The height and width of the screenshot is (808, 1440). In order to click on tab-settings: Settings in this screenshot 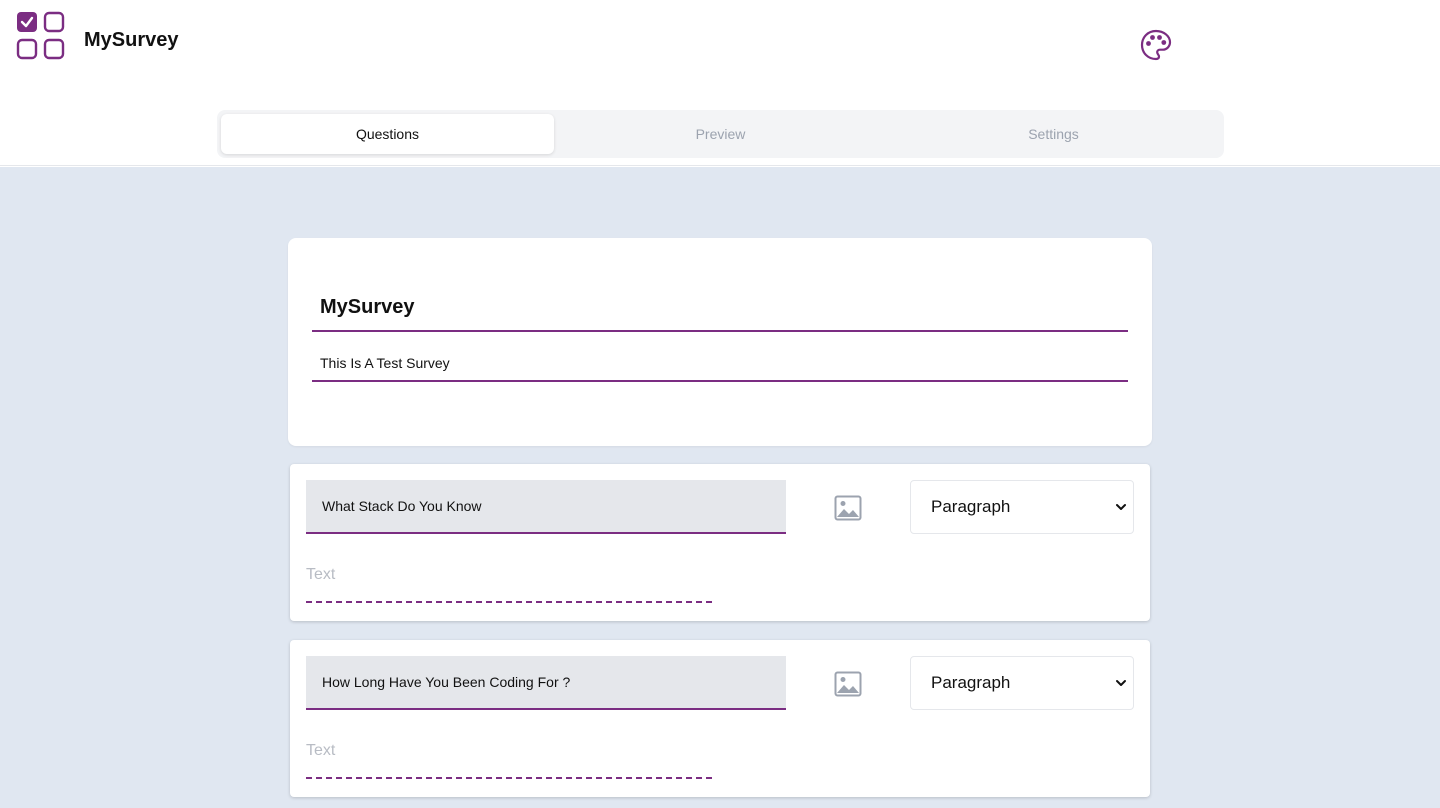, I will do `click(1053, 134)`.